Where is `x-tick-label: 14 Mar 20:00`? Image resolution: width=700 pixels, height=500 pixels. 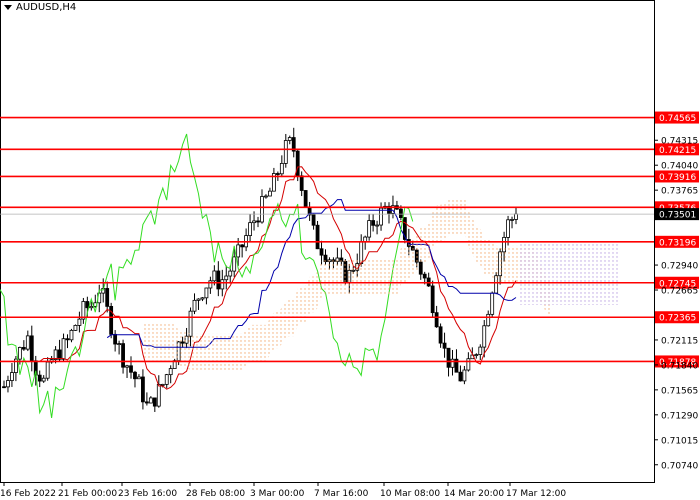
x-tick-label: 14 Mar 20:00 is located at coordinates (474, 494).